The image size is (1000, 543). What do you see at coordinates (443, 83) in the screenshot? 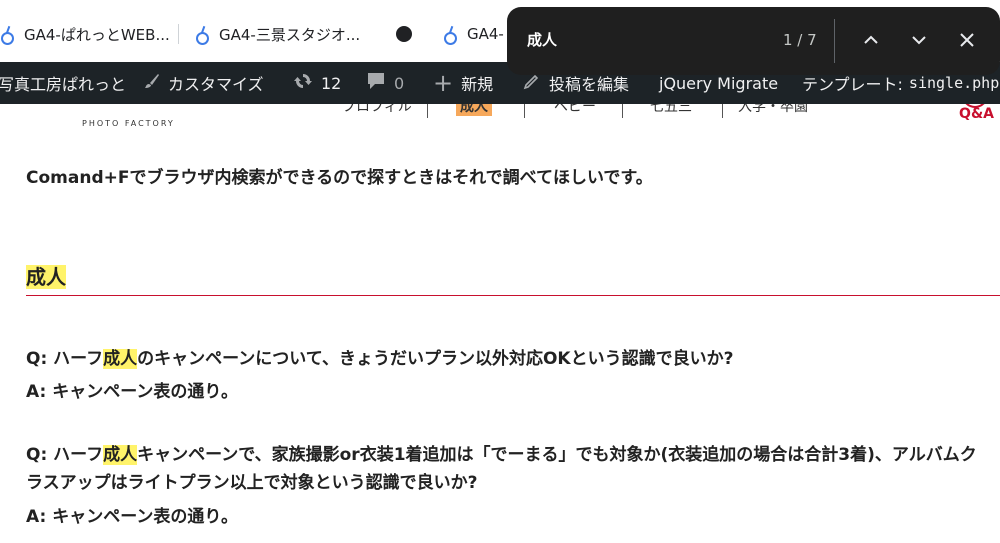
I see `plus-icon: +` at bounding box center [443, 83].